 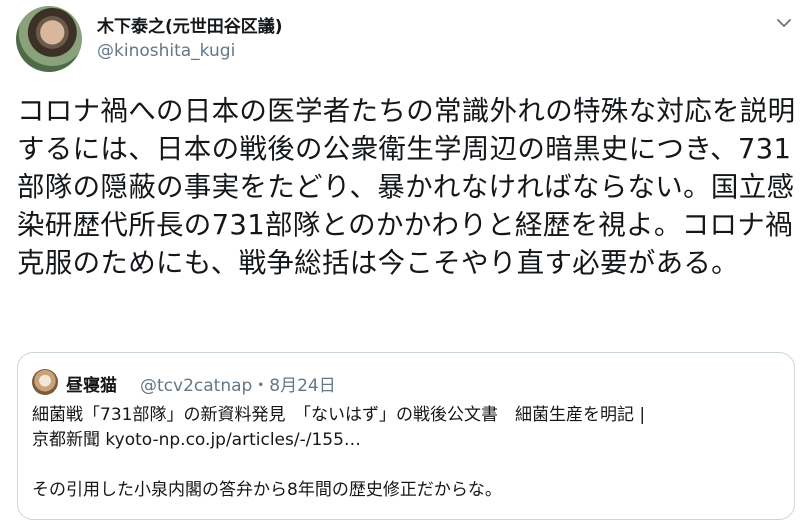 I want to click on author-avatar, so click(x=49, y=39).